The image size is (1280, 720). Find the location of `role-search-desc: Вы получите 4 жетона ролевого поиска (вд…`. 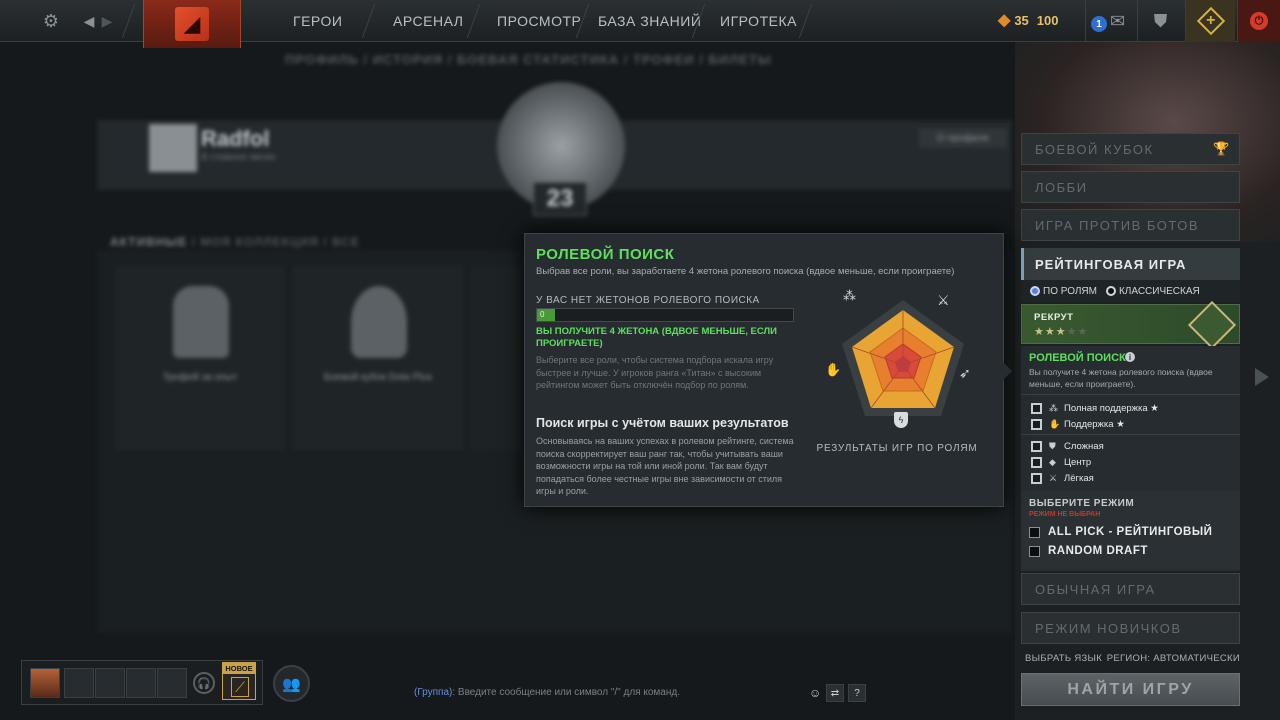

role-search-desc: Вы получите 4 жетона ролевого поиска (вд… is located at coordinates (1121, 378).